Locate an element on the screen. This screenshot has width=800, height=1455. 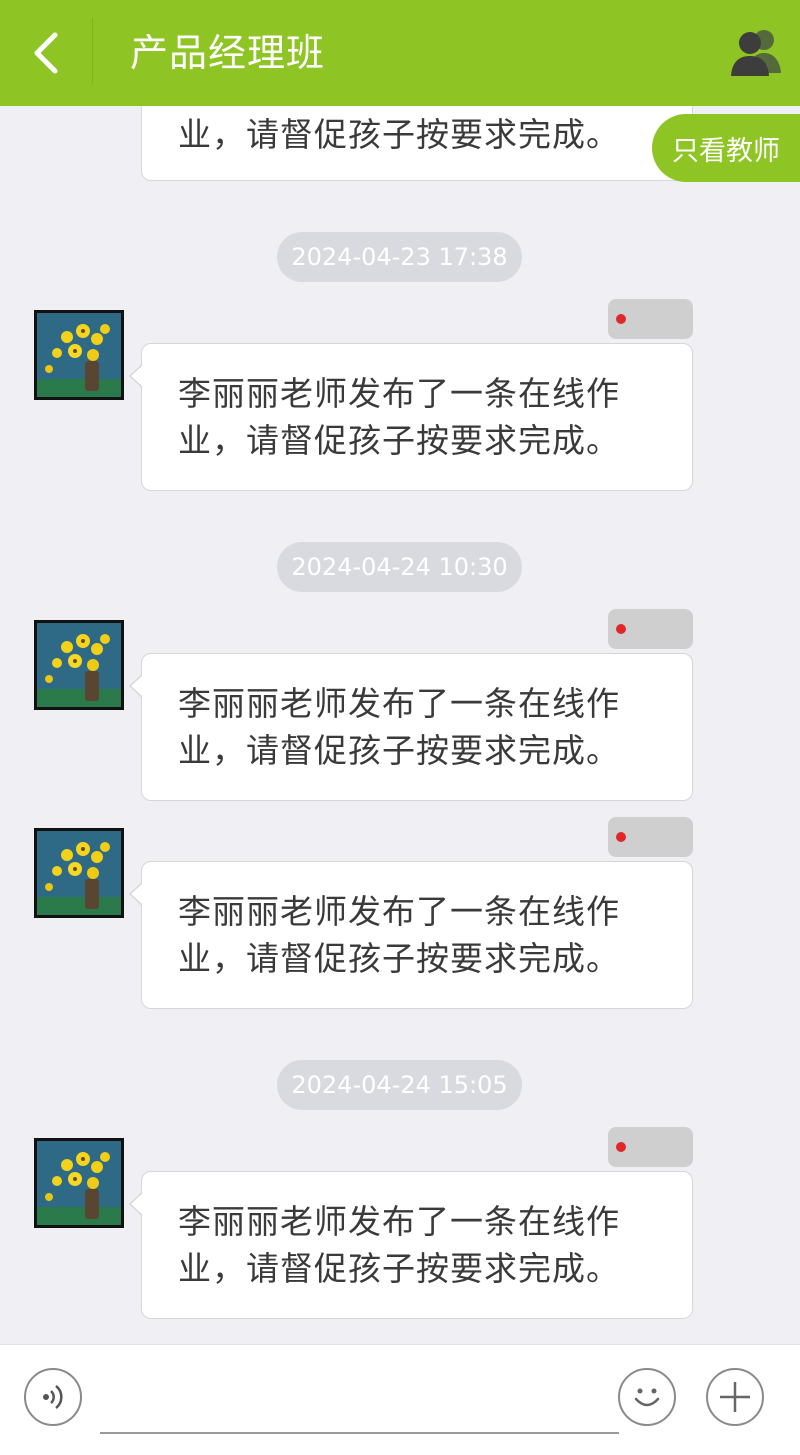
header-divider is located at coordinates (92, 51).